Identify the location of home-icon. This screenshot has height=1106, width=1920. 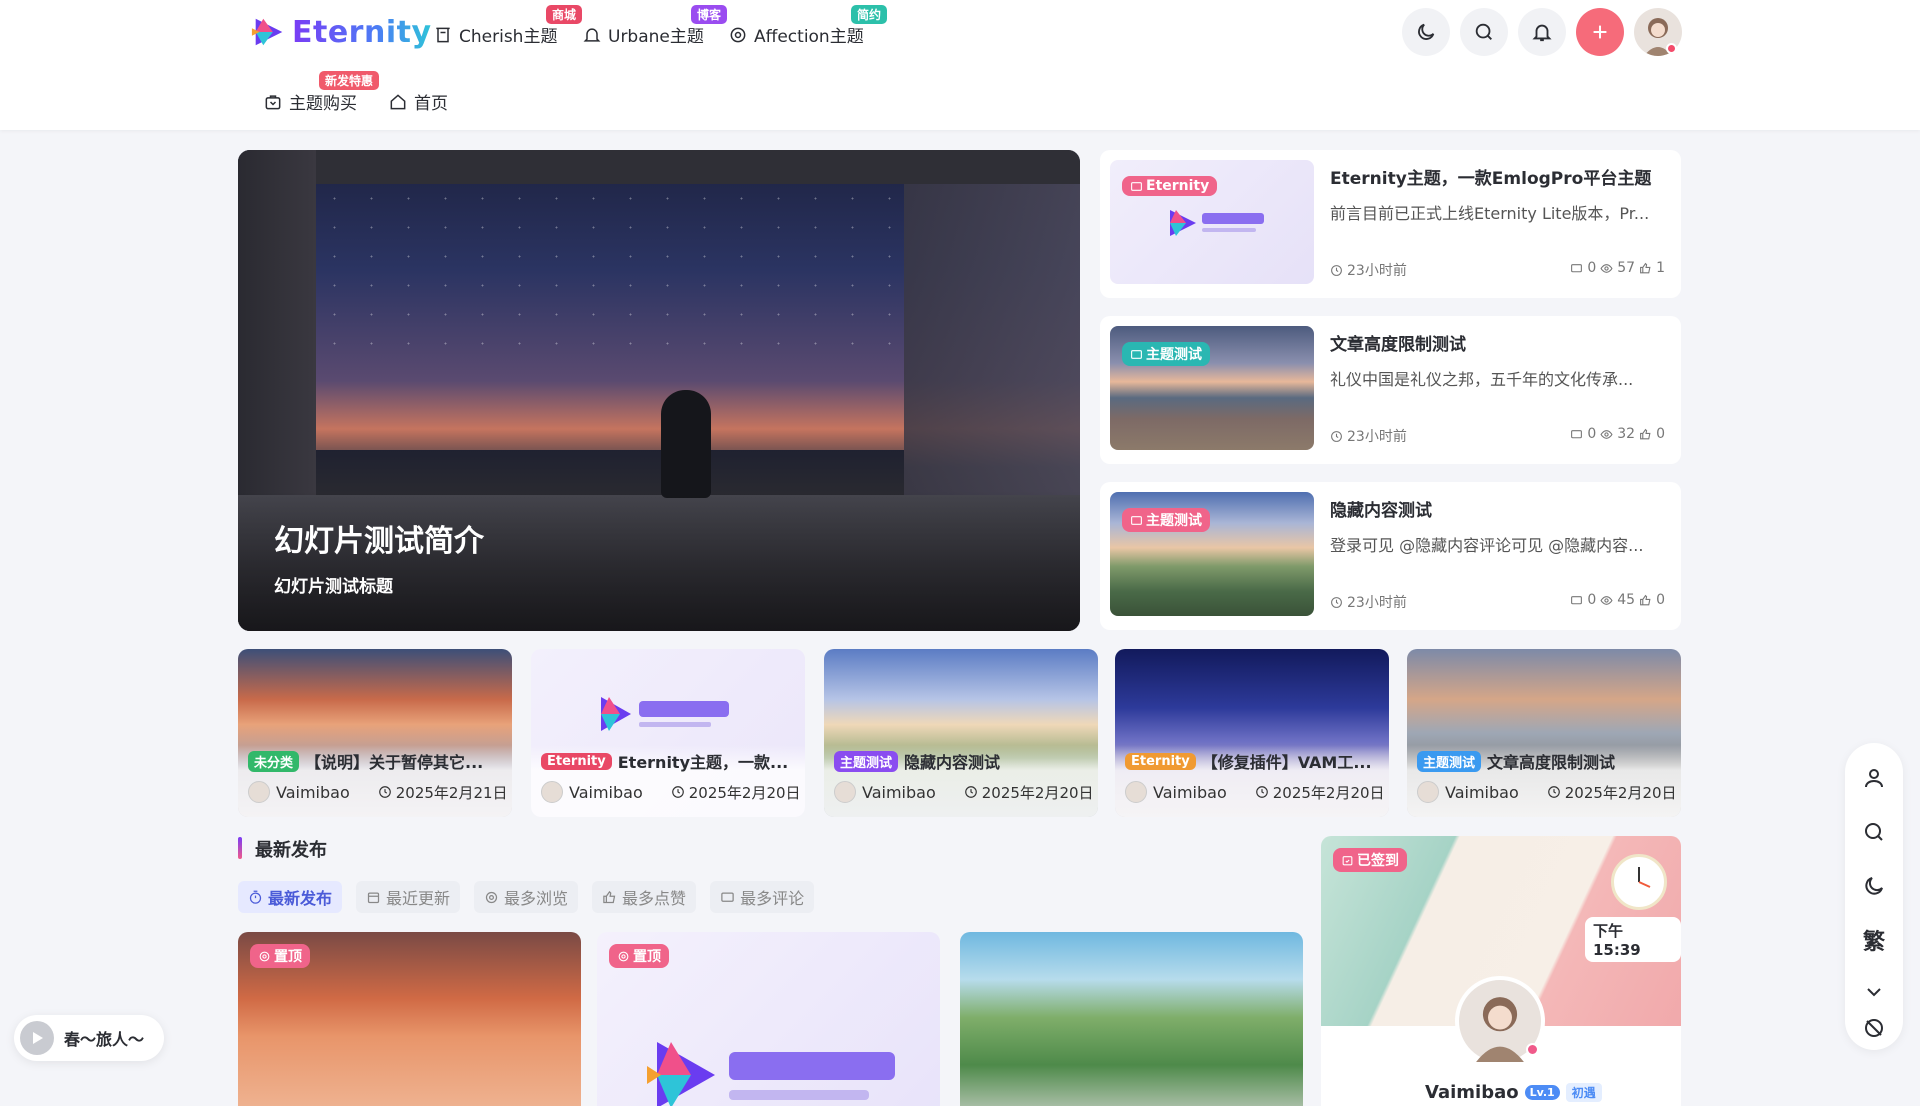
(398, 101).